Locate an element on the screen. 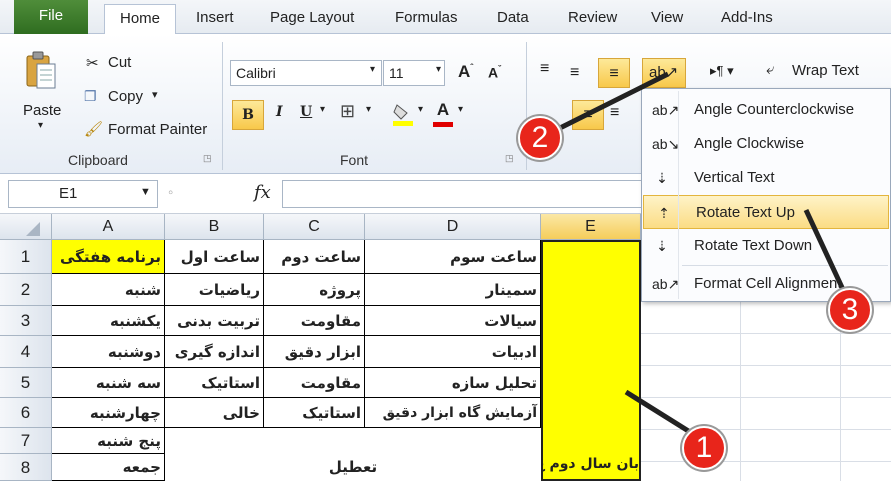 The width and height of the screenshot is (891, 481). callout-badge-2: 2 is located at coordinates (540, 138).